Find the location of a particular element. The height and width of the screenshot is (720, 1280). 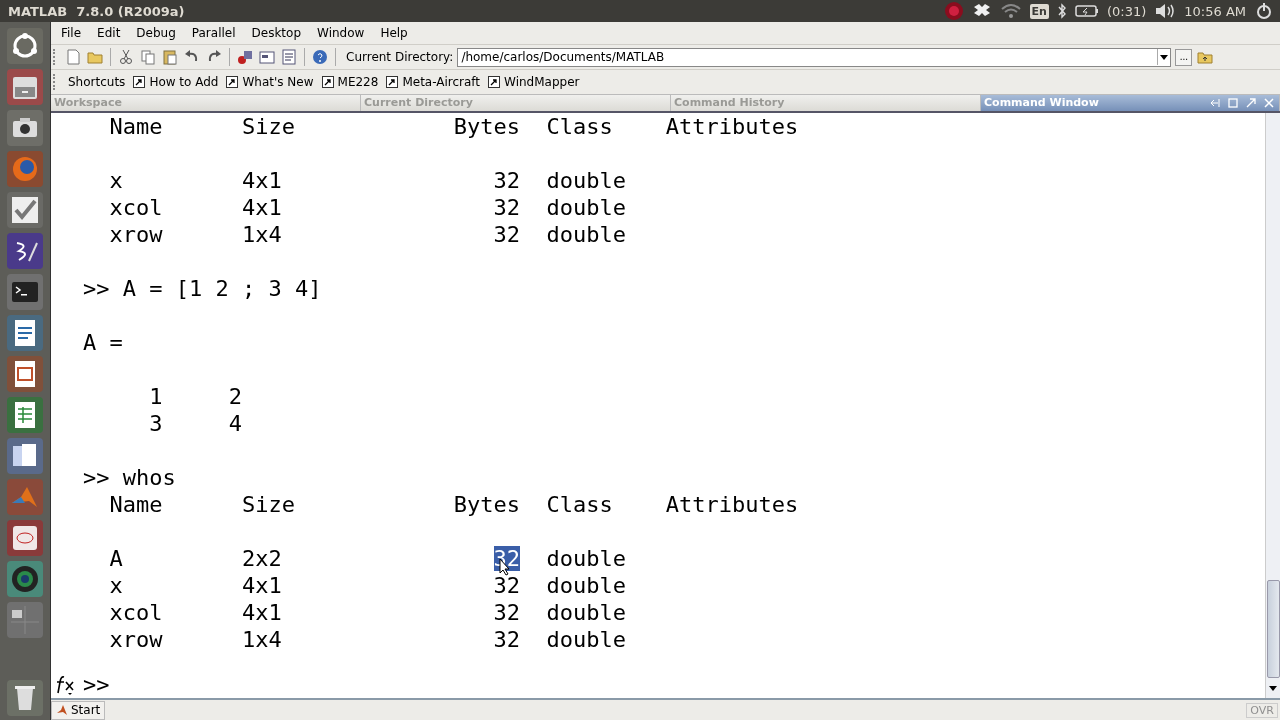

drawer-icon is located at coordinates (25, 87).